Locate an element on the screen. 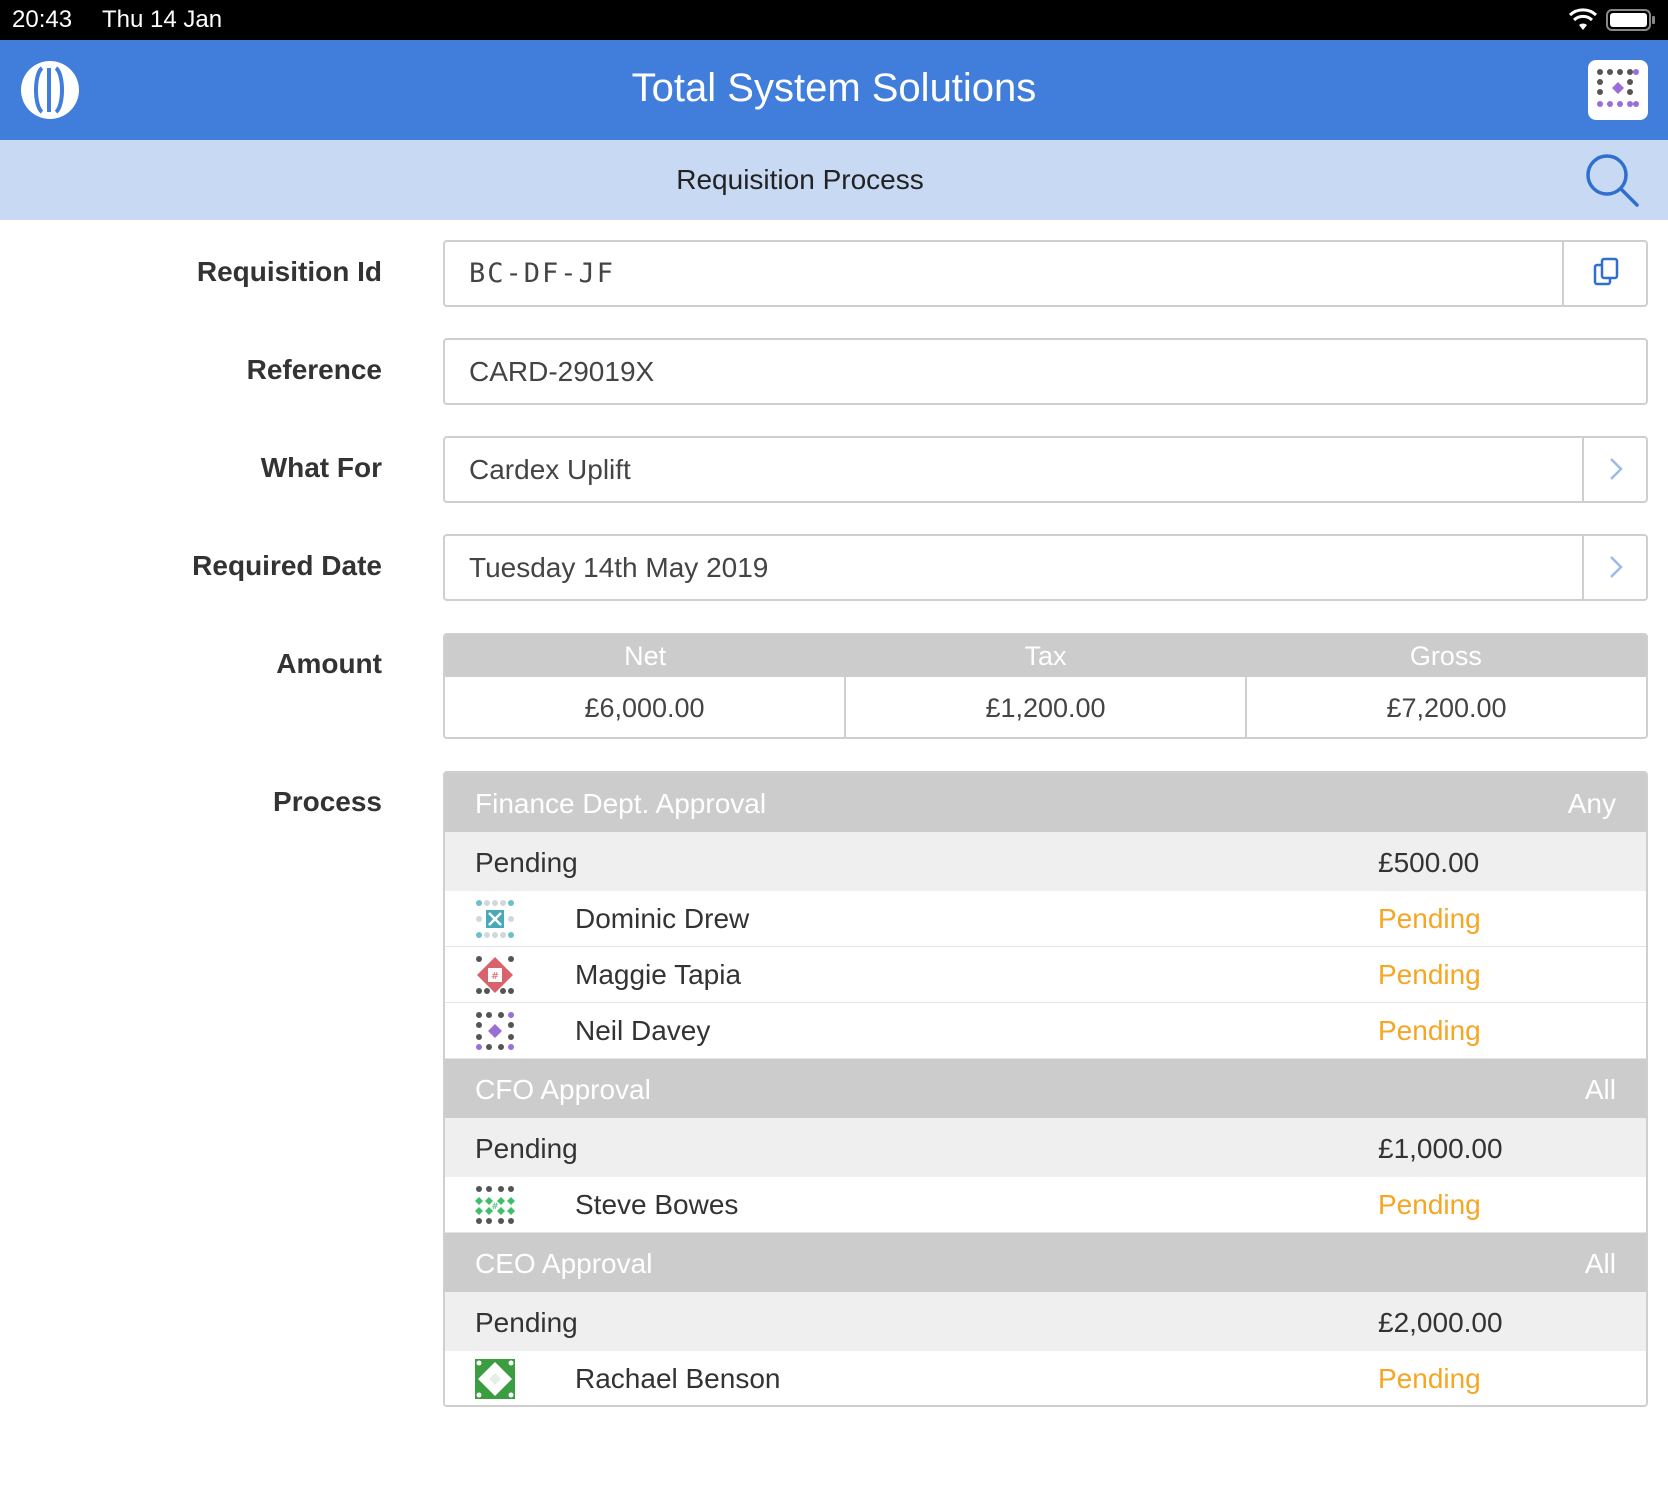 The image size is (1668, 1496). battery-icon is located at coordinates (1630, 20).